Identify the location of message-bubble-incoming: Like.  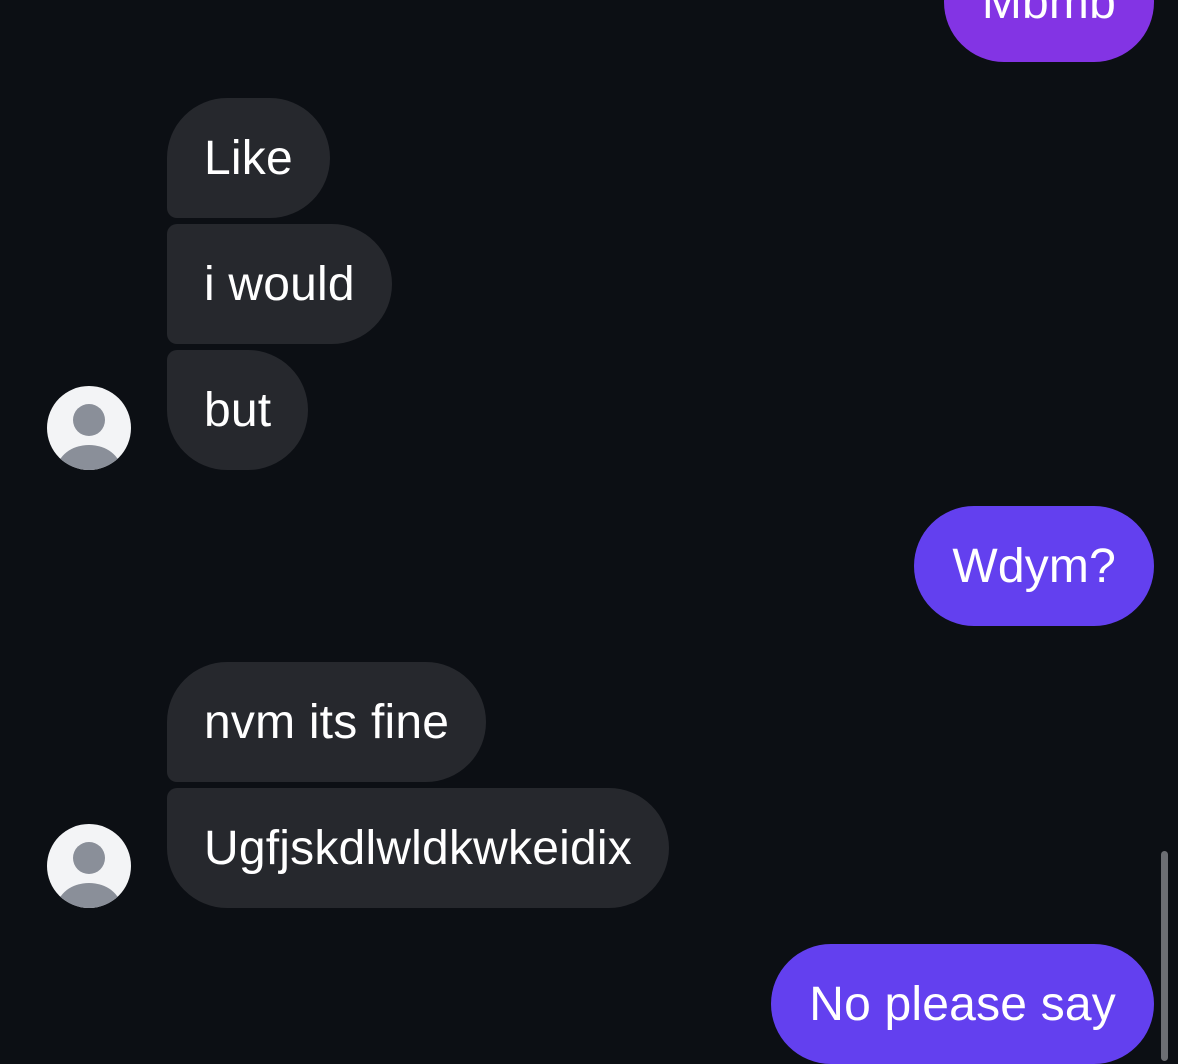
(248, 158).